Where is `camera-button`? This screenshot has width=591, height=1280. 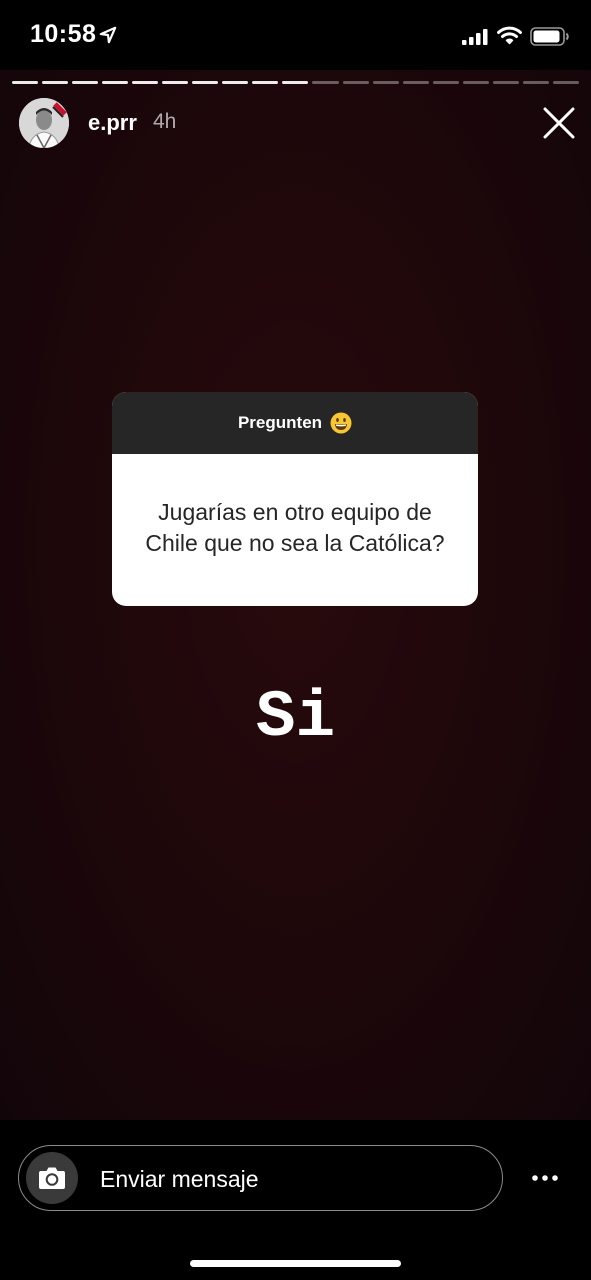
camera-button is located at coordinates (52, 1178).